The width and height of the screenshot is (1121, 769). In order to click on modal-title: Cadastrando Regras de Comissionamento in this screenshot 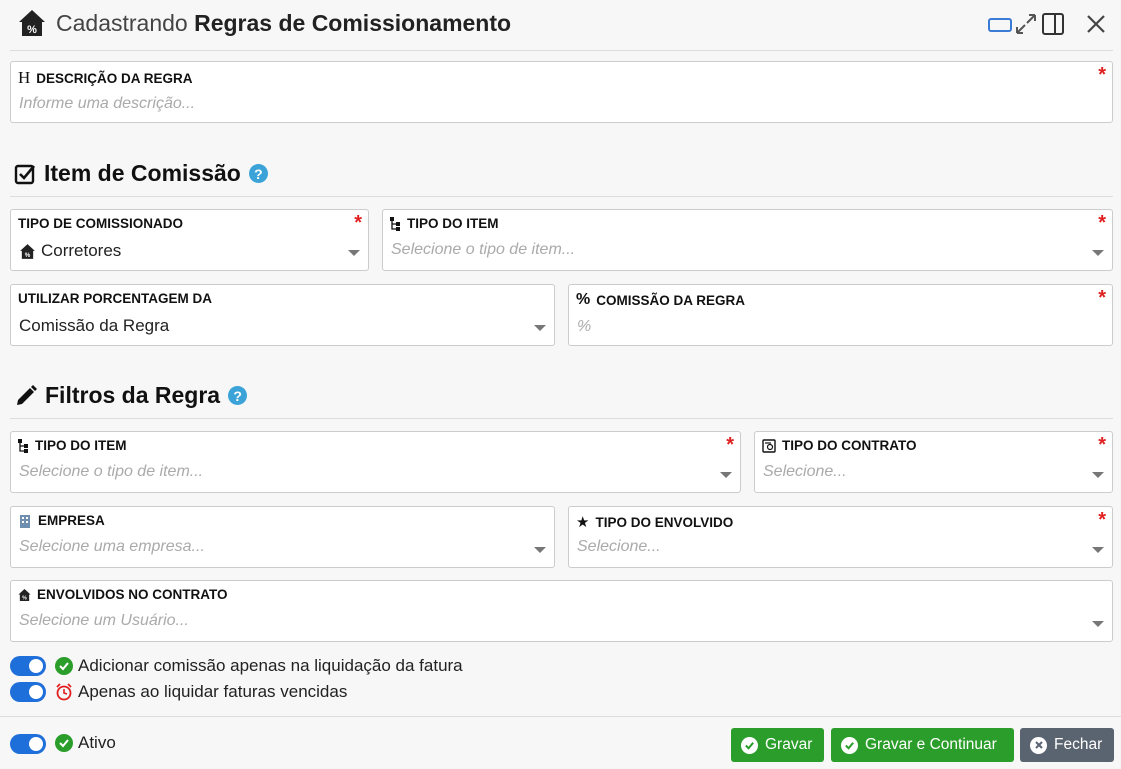, I will do `click(283, 23)`.